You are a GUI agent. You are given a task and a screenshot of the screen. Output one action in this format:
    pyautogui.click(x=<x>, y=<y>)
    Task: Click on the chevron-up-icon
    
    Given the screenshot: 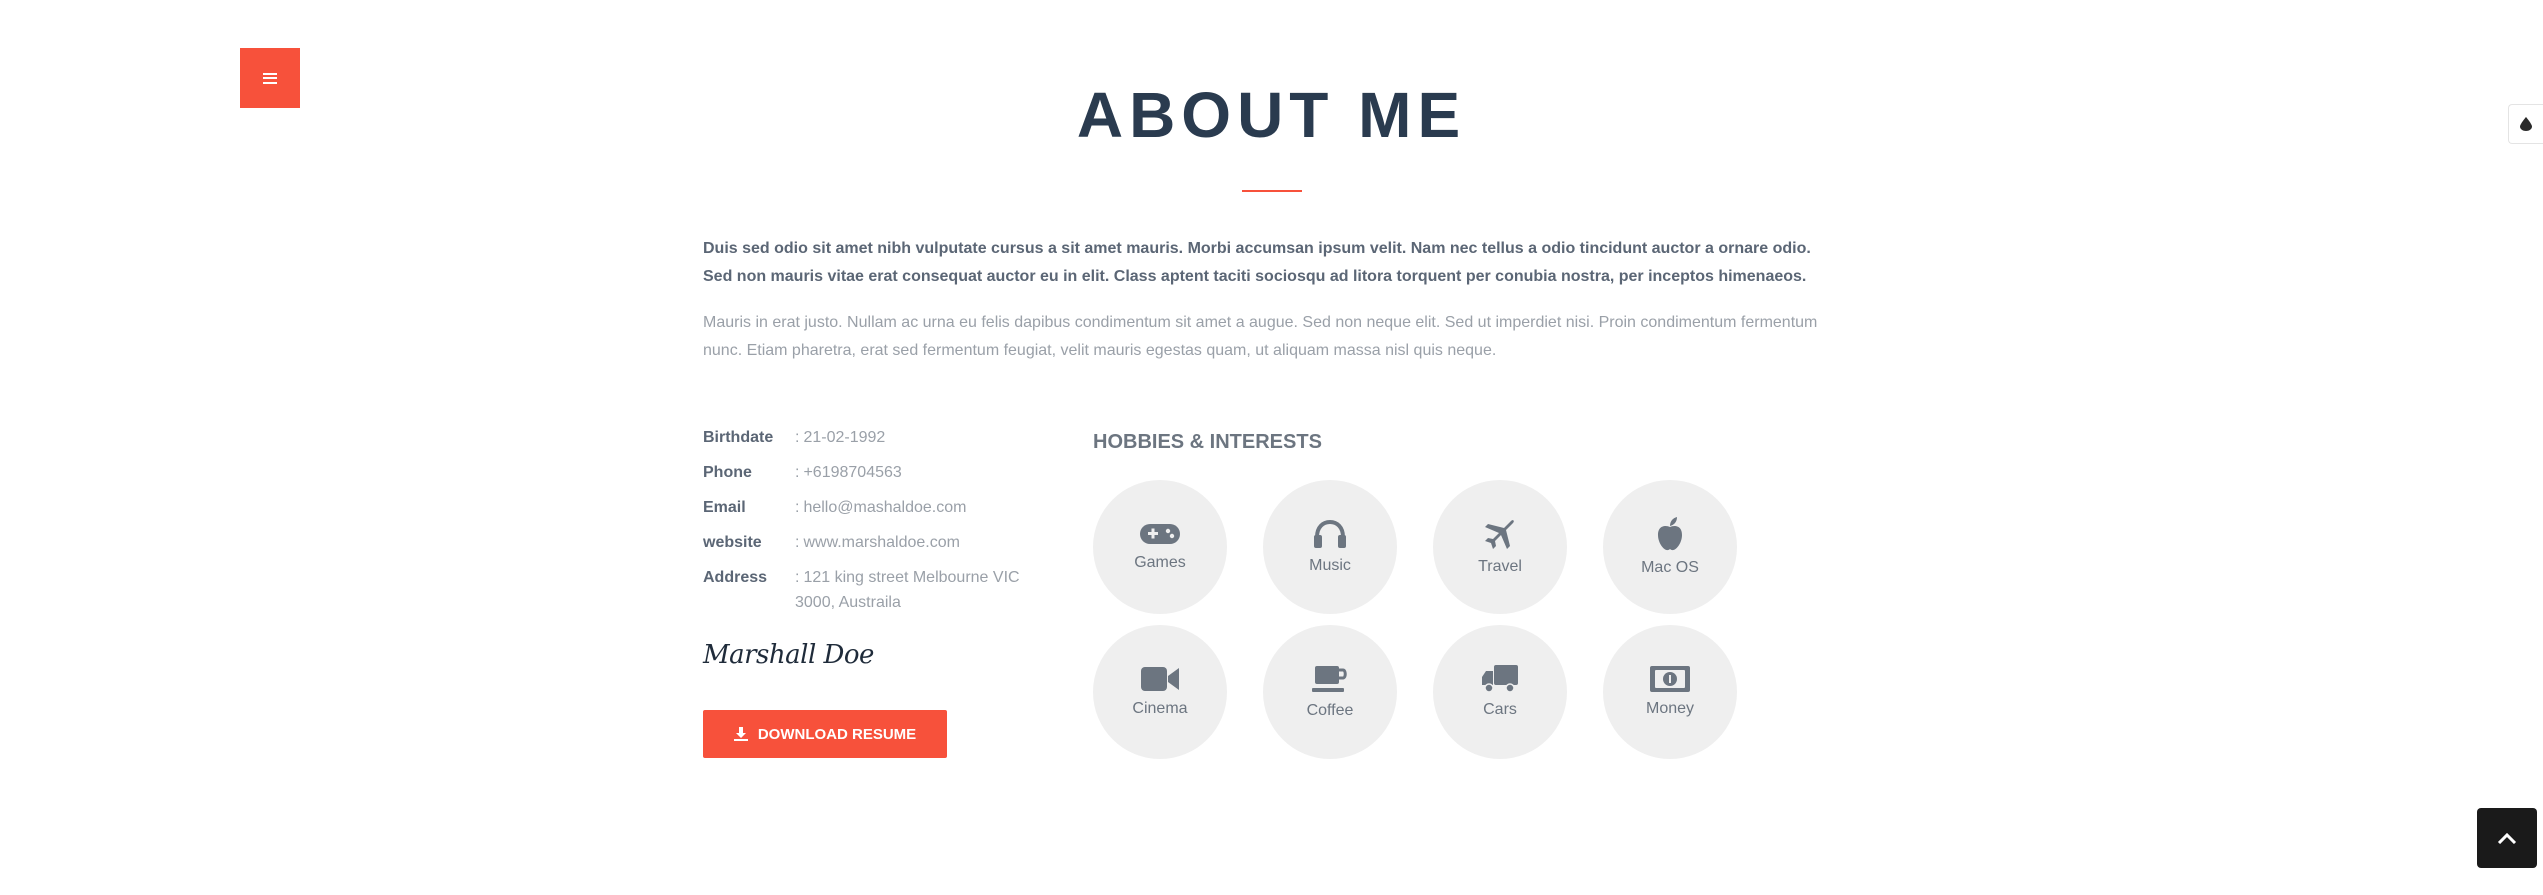 What is the action you would take?
    pyautogui.click(x=2507, y=838)
    